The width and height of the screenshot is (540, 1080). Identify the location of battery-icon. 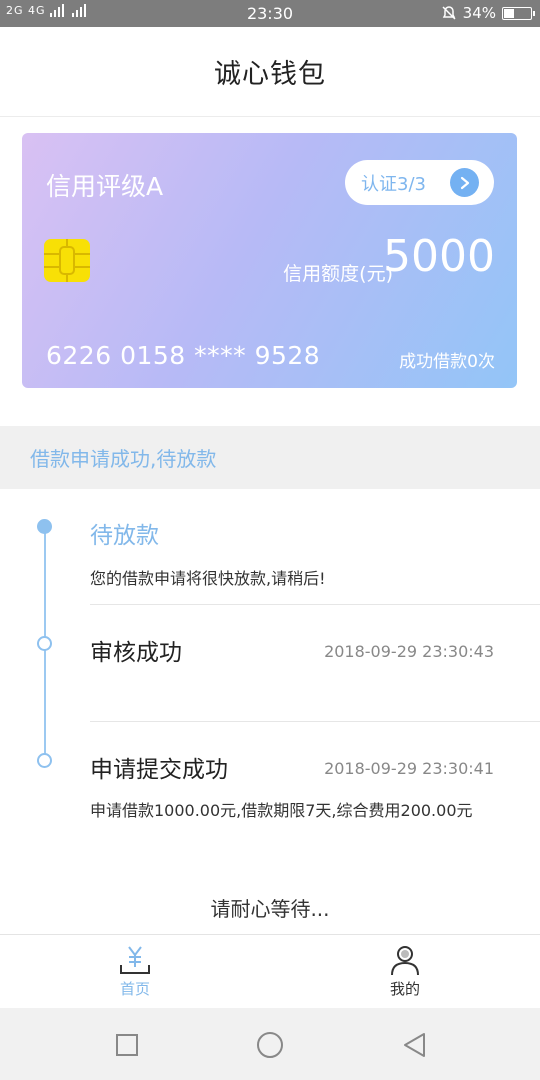
(518, 13).